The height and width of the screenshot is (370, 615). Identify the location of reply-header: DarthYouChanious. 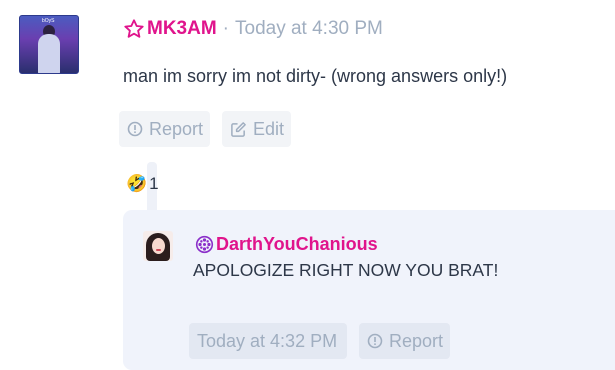
(286, 244).